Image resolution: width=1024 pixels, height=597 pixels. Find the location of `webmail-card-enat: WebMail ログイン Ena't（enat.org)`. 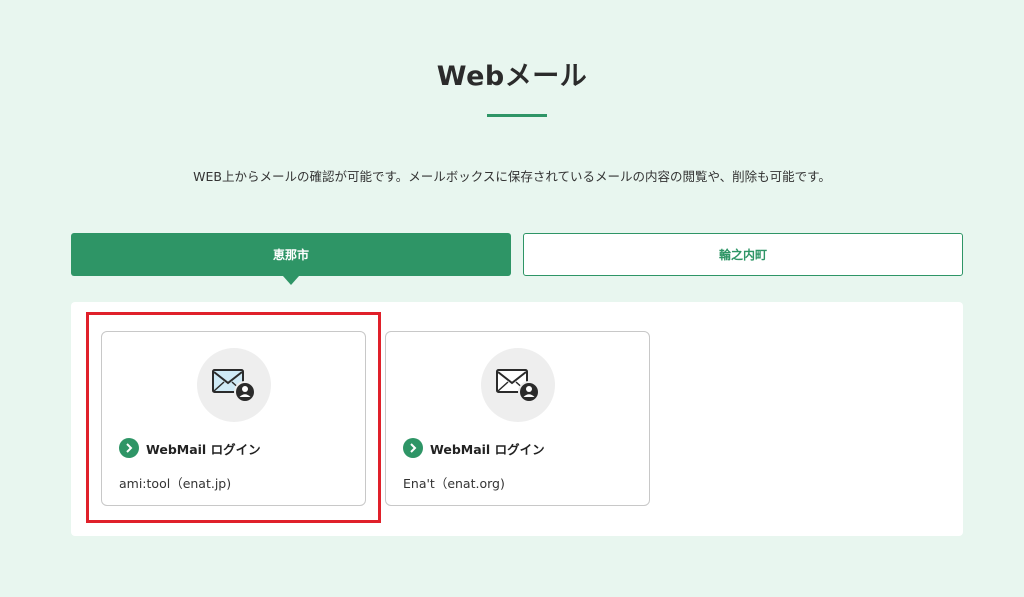

webmail-card-enat: WebMail ログイン Ena't（enat.org) is located at coordinates (517, 418).